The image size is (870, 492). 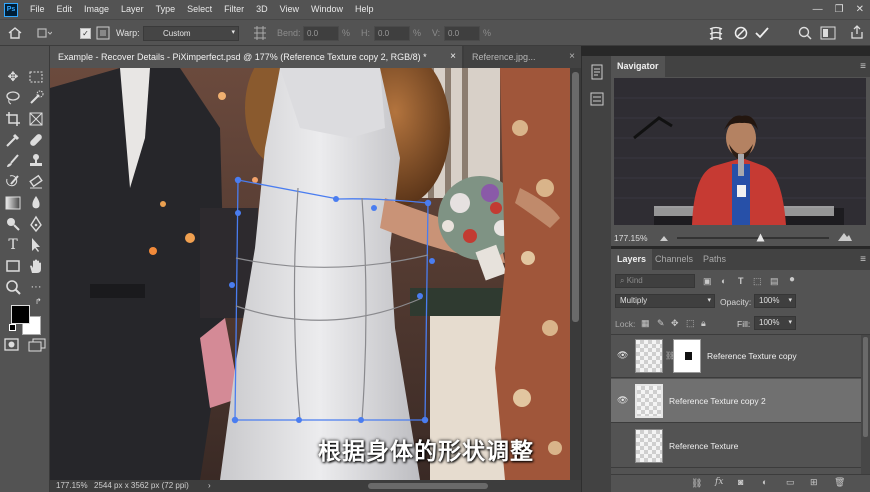 I want to click on rectangle-tool-icon, so click(x=13, y=266).